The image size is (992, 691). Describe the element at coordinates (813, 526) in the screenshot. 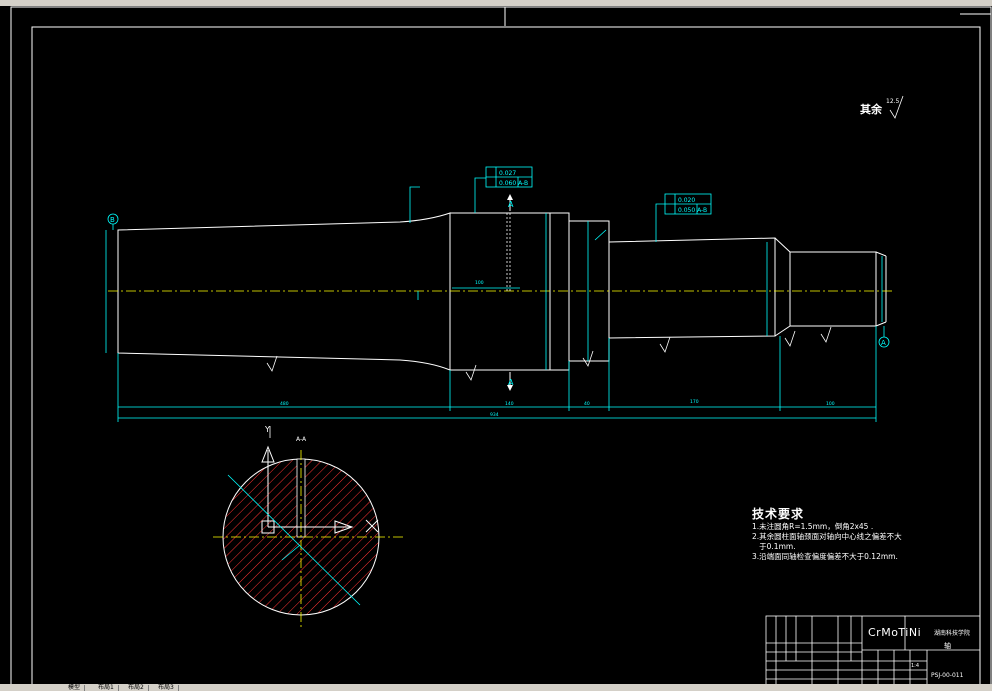

I see `tech-note-1: 1.未注圆角R=1.5mm，倒角2x45 .` at that location.